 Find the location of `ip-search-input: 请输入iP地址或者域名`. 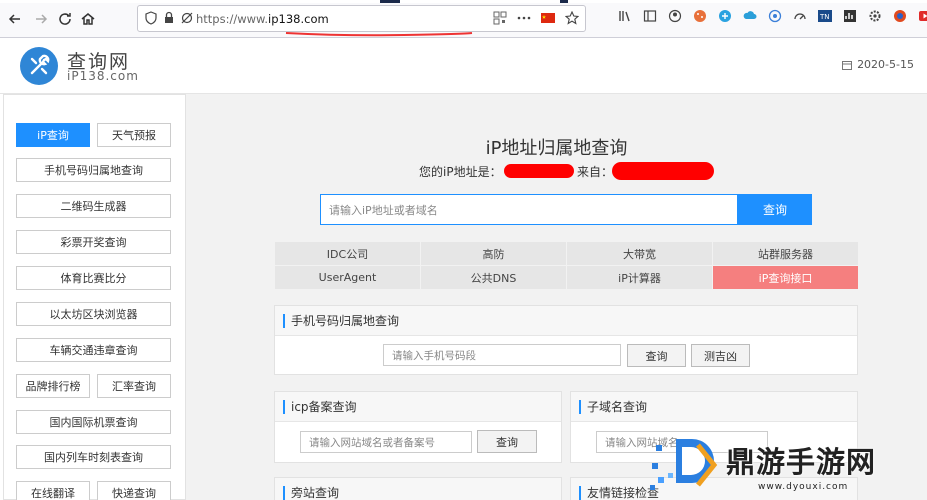

ip-search-input: 请输入iP地址或者域名 is located at coordinates (529, 209).